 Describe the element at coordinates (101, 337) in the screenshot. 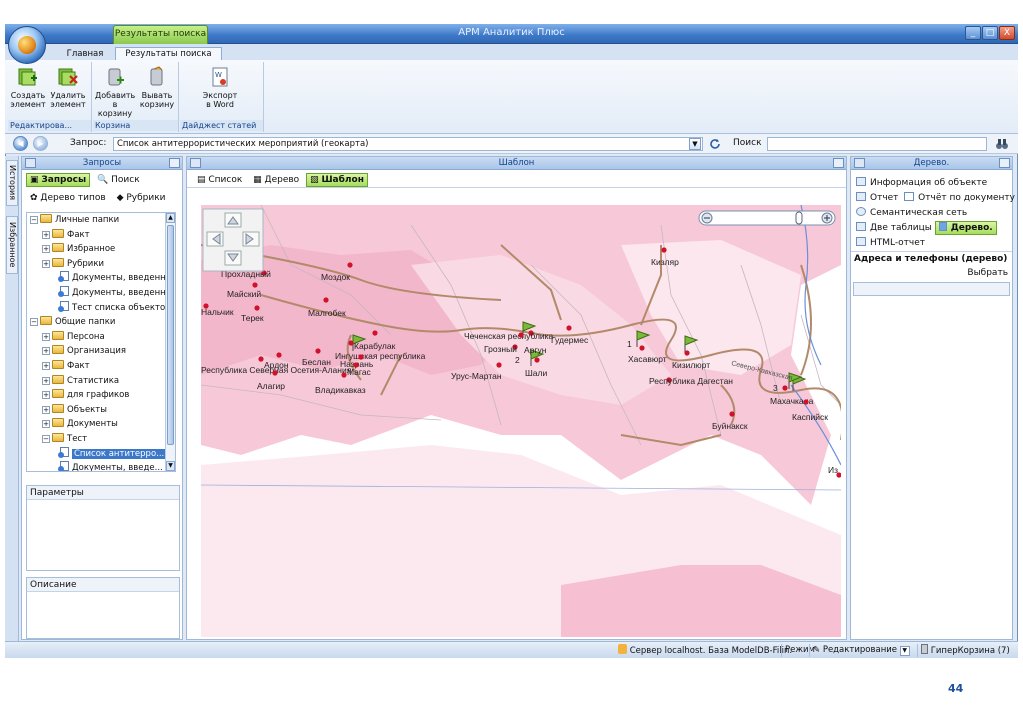

I see `tree-item: + Персона` at that location.